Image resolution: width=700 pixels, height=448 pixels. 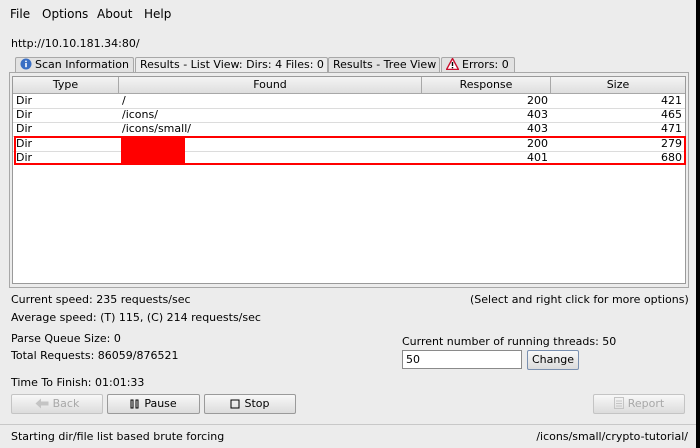 I want to click on current-speed: Current speed: 235 requests/sec, so click(x=101, y=299).